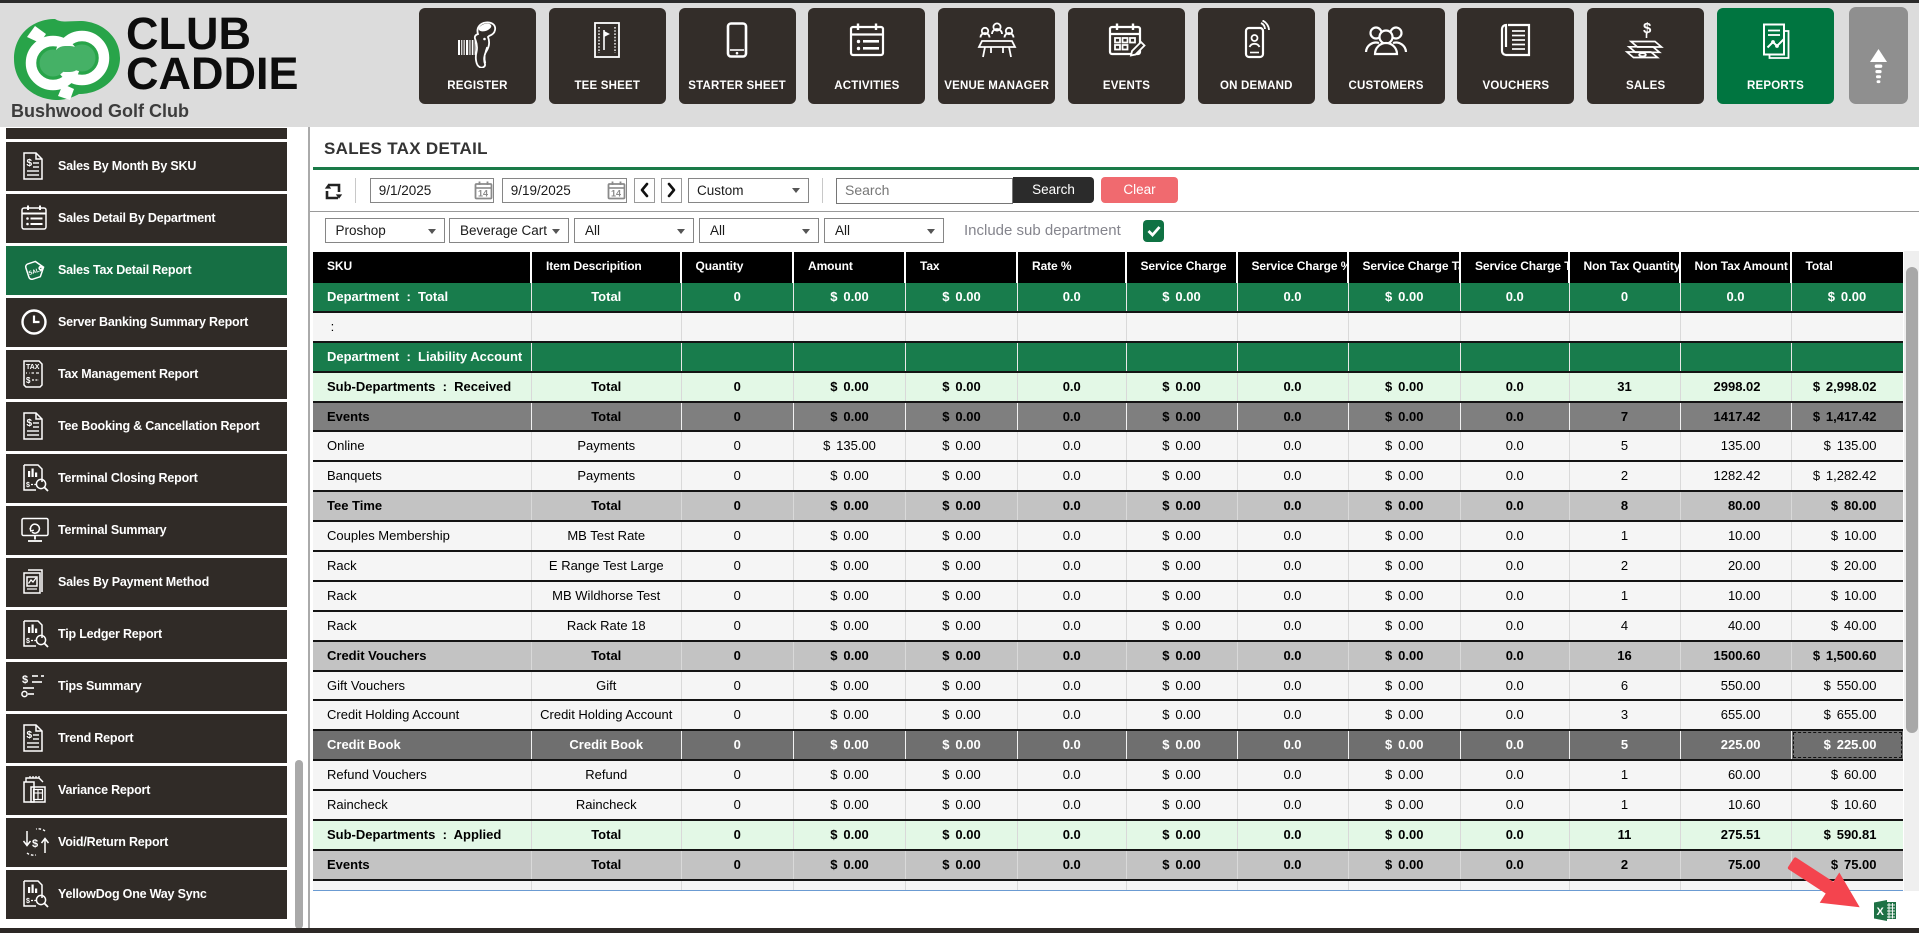  What do you see at coordinates (36, 272) in the screenshot?
I see `svg-text: SALE` at bounding box center [36, 272].